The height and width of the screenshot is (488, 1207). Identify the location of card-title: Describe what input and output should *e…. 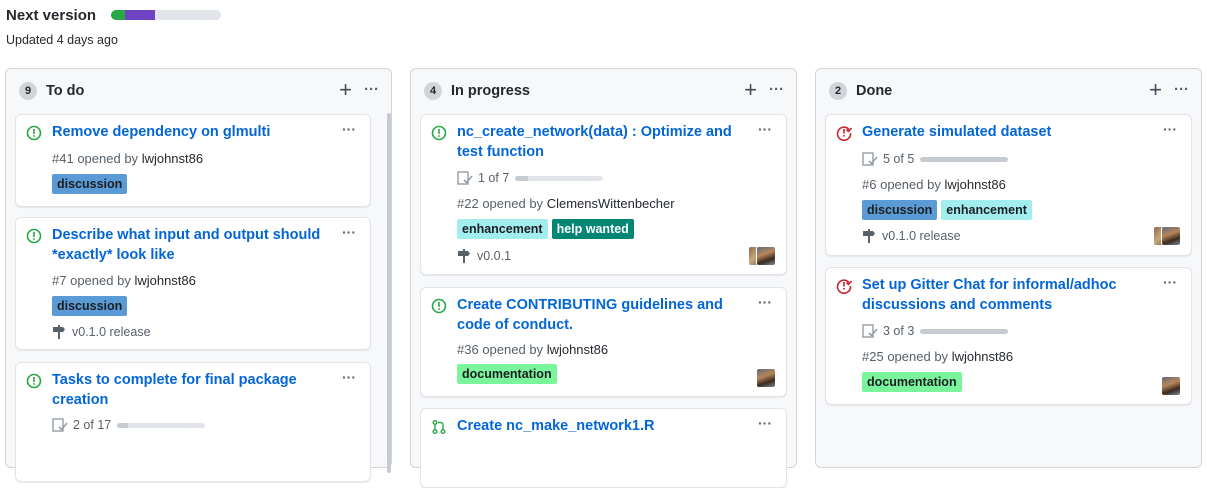
(188, 245).